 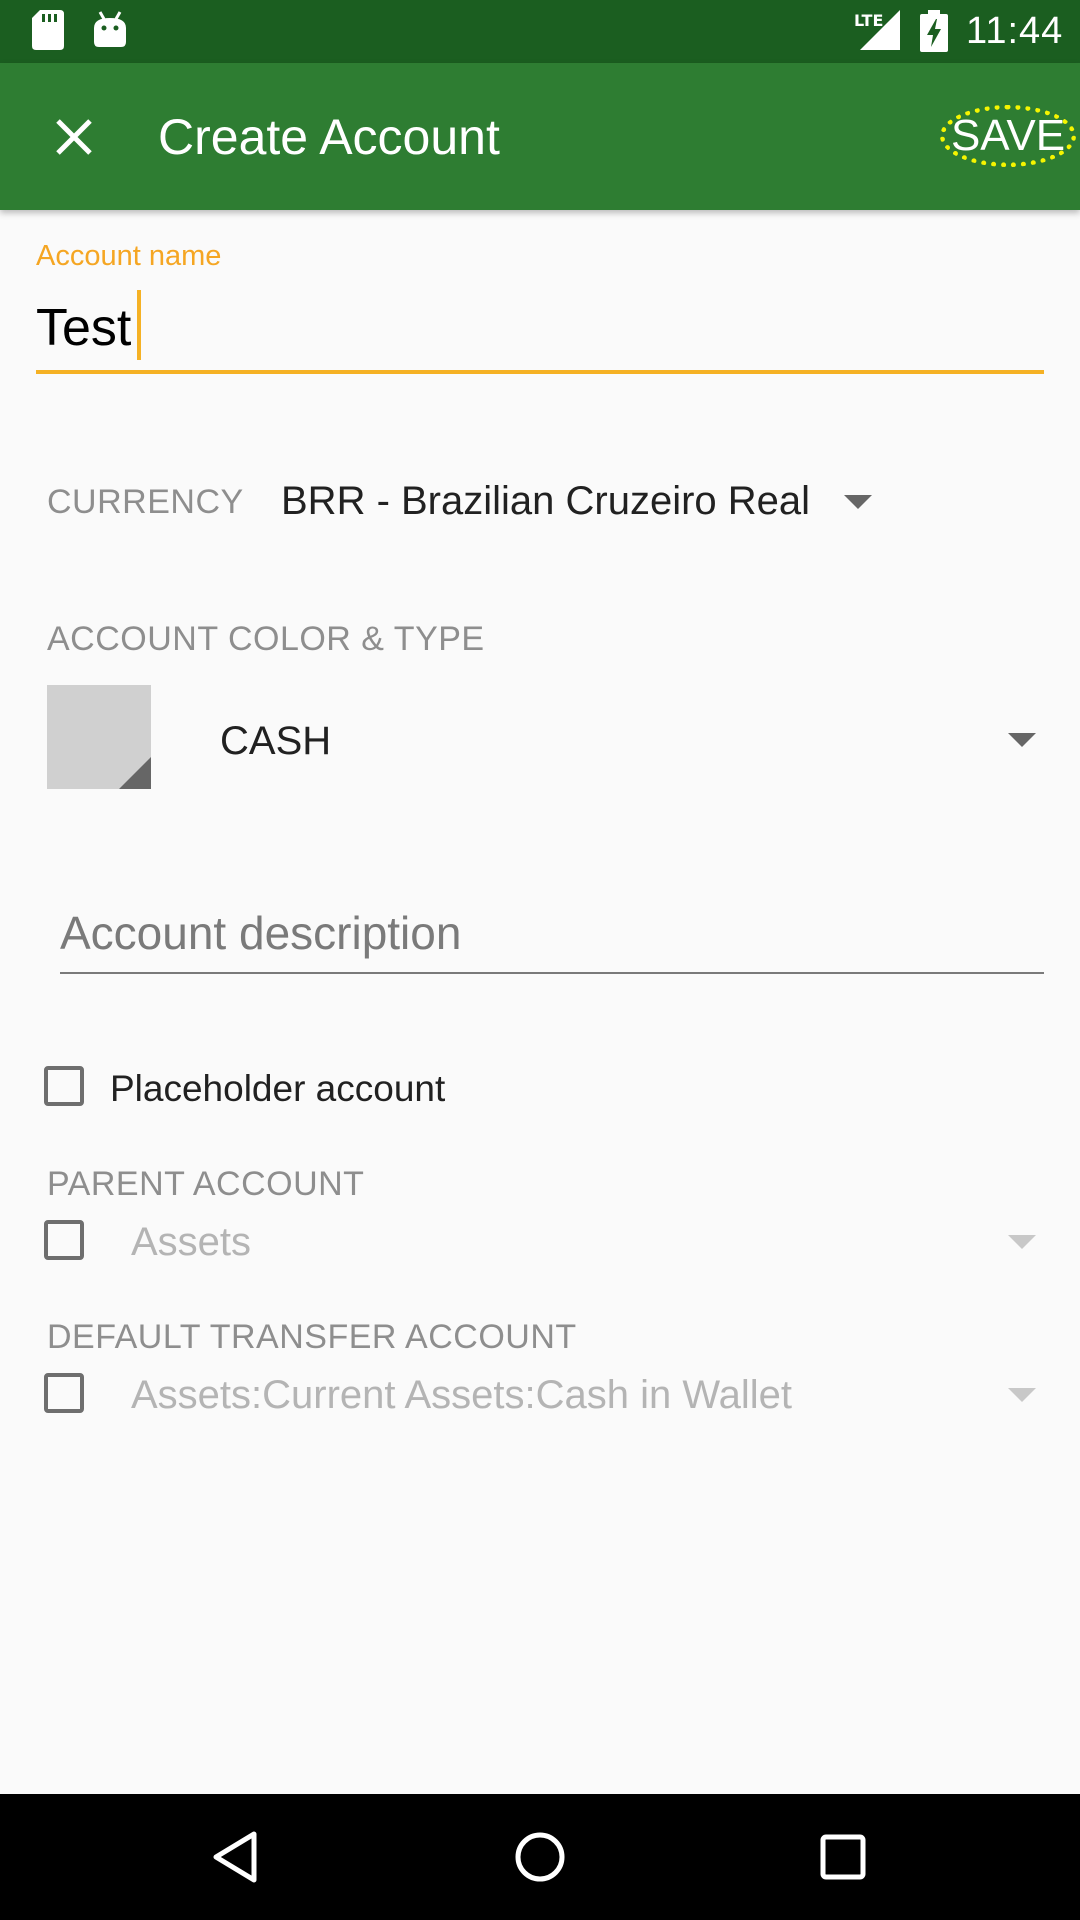 What do you see at coordinates (135, 773) in the screenshot?
I see `swatch-corner-icon` at bounding box center [135, 773].